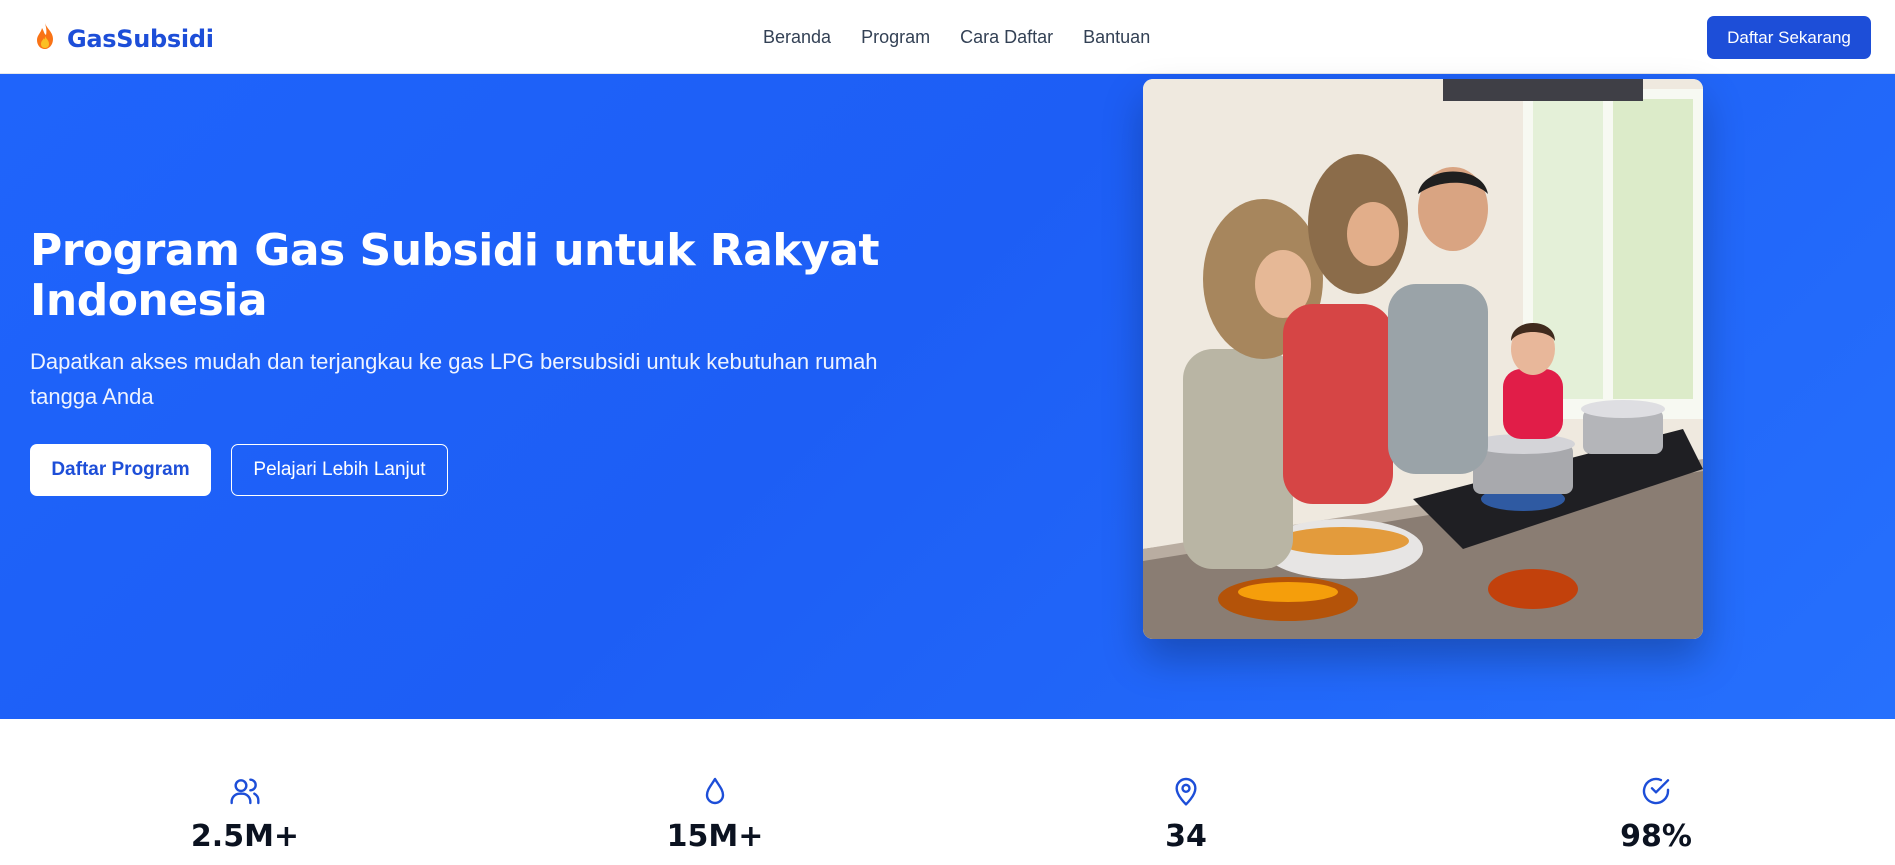 Image resolution: width=1895 pixels, height=865 pixels. I want to click on nav-link-bantuan: Bantuan, so click(1116, 37).